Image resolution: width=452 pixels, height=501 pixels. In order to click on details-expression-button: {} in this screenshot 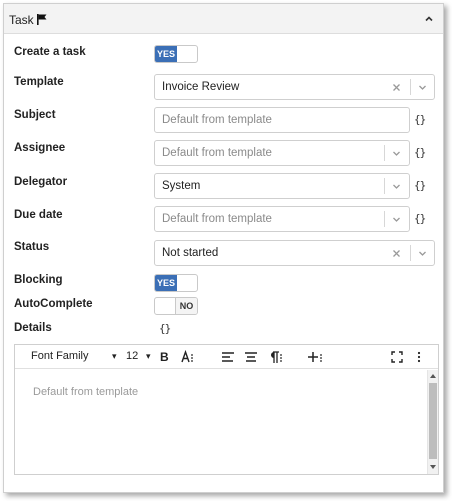, I will do `click(165, 328)`.